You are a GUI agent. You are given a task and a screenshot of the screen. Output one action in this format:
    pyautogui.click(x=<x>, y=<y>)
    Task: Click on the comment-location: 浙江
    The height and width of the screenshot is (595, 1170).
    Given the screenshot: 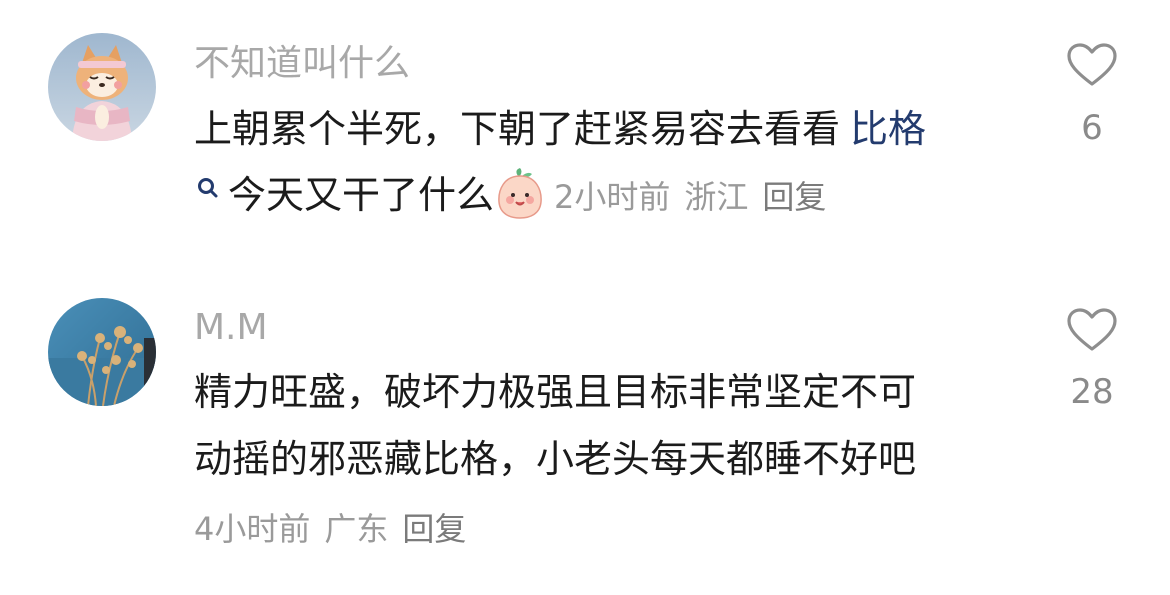 What is the action you would take?
    pyautogui.click(x=716, y=197)
    